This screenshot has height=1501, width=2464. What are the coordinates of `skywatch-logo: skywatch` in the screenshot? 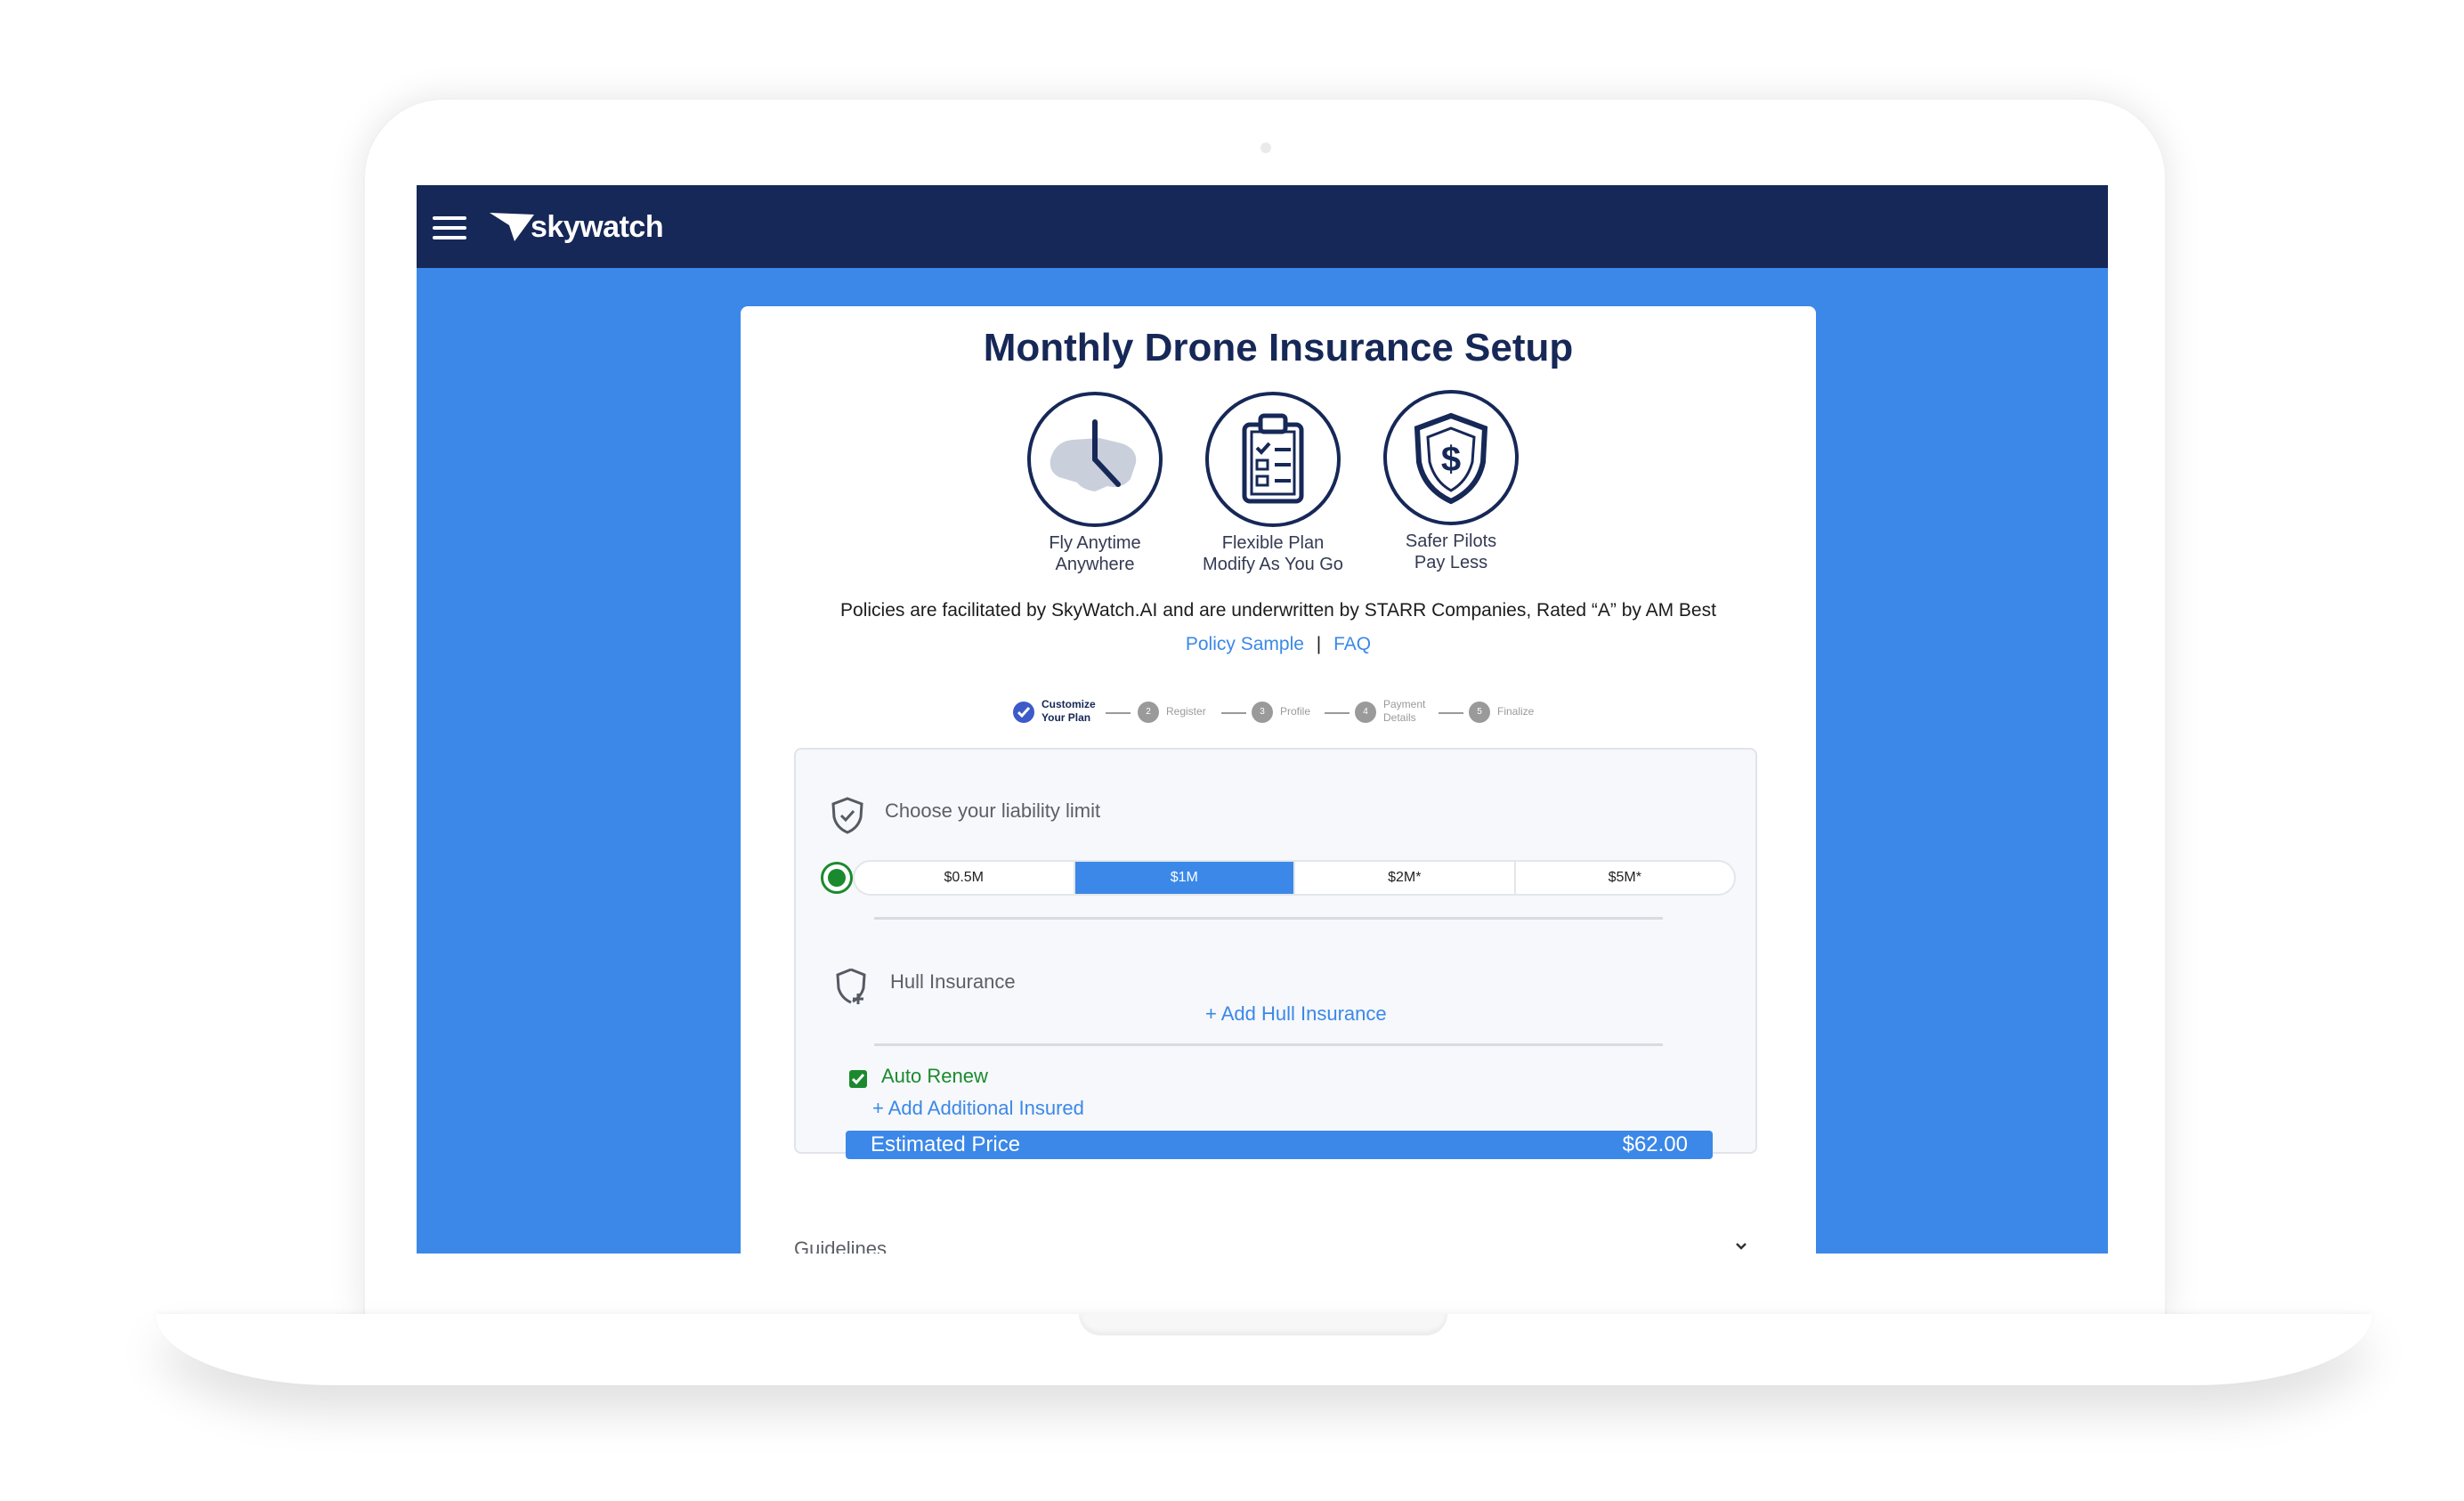 It's located at (577, 227).